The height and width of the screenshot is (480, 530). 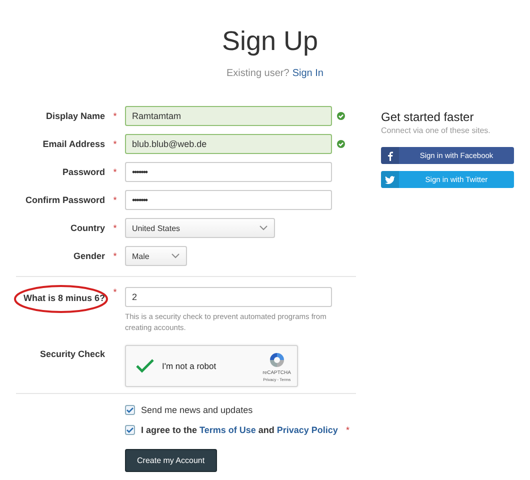 I want to click on field-label: Gender, so click(x=88, y=256).